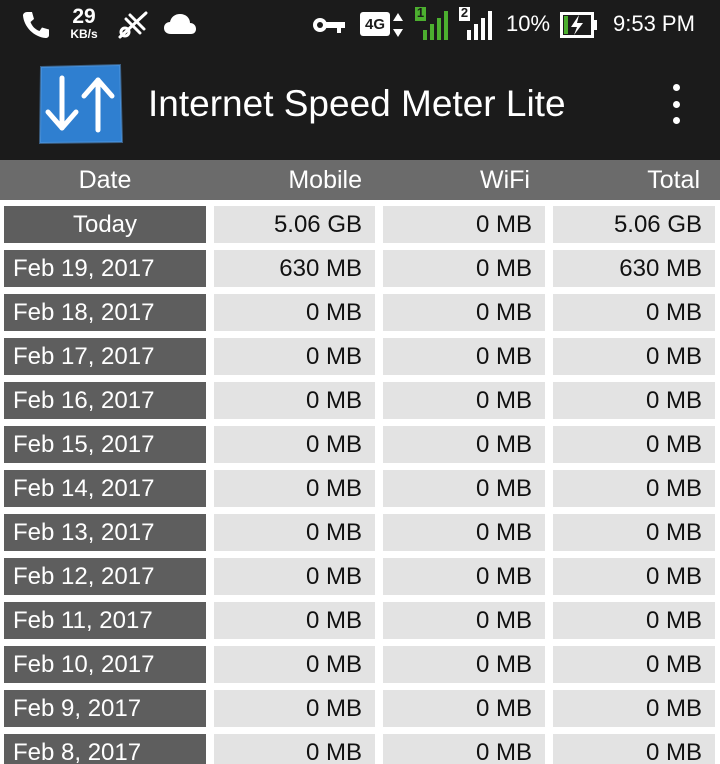 The height and width of the screenshot is (764, 720). Describe the element at coordinates (105, 532) in the screenshot. I see `date-cell: Feb 13, 2017` at that location.